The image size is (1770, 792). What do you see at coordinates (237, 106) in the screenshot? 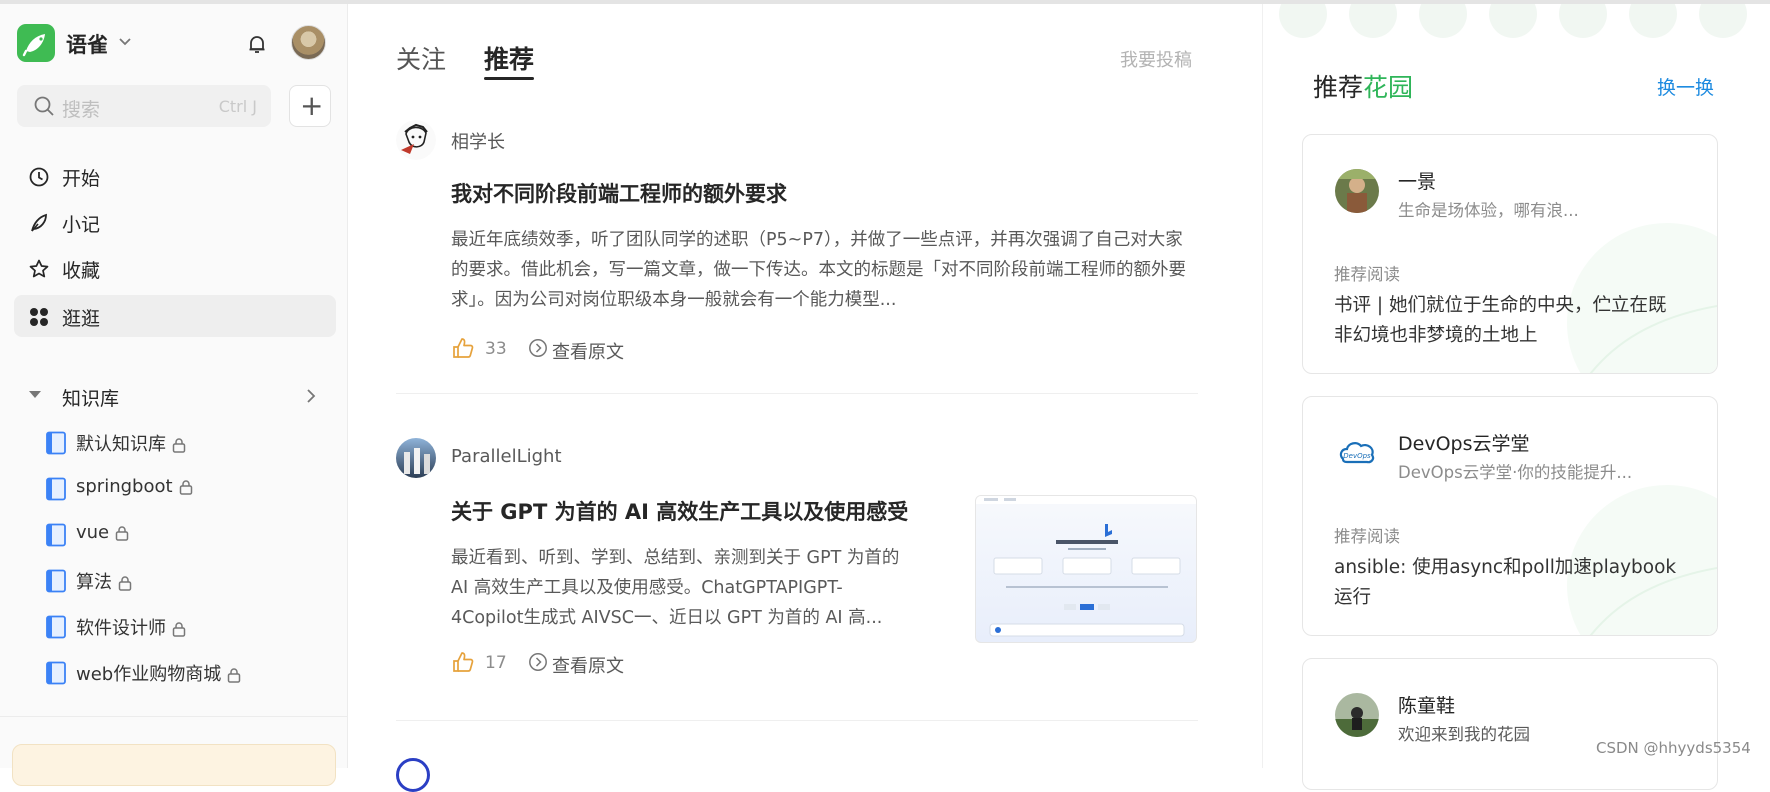
I see `search-shortcut: Ctrl J` at bounding box center [237, 106].